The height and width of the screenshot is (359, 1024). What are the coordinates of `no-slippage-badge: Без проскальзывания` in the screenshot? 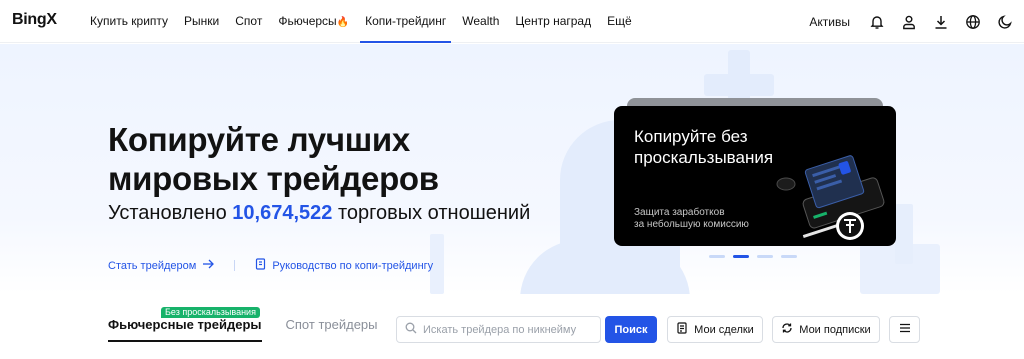 It's located at (210, 312).